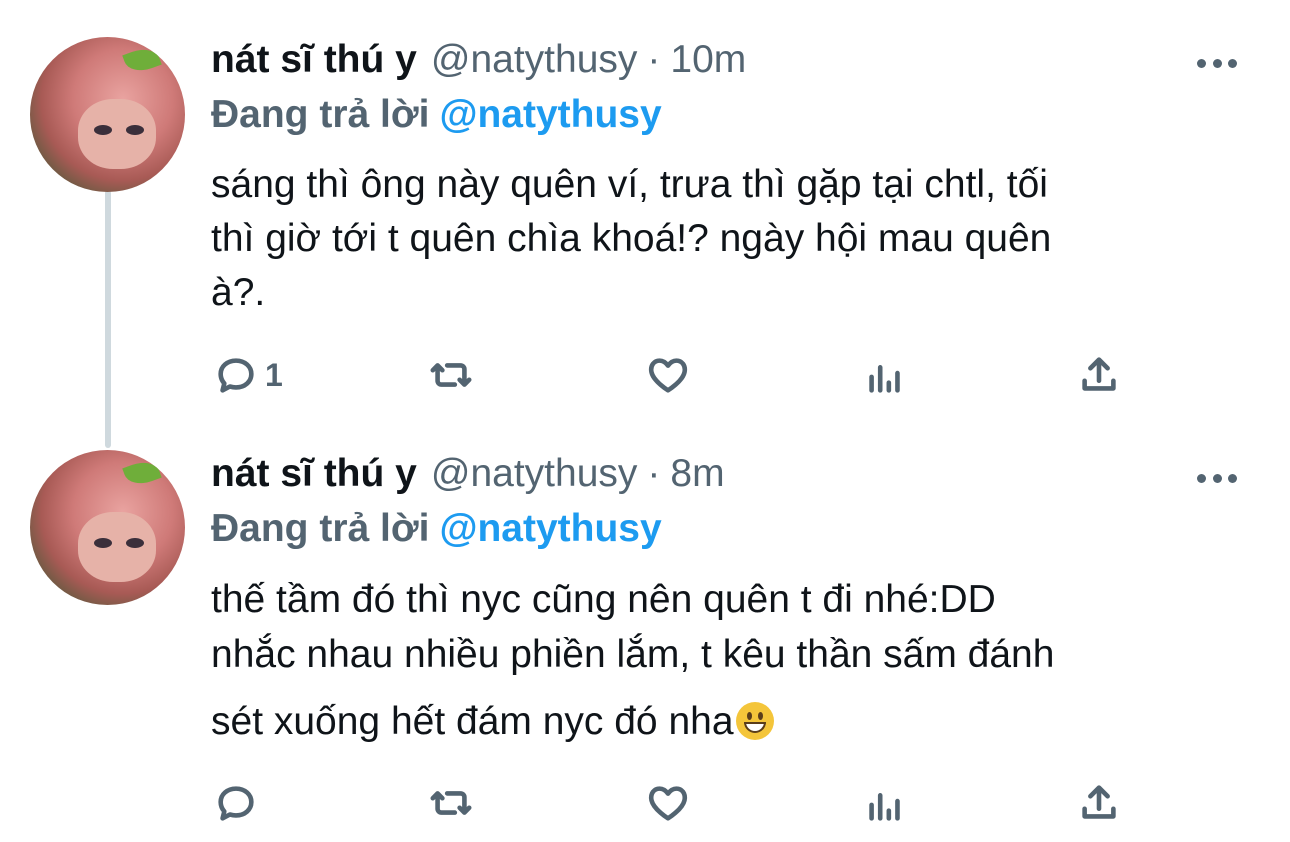 This screenshot has height=842, width=1290. I want to click on tweet-text-line: à?., so click(238, 292).